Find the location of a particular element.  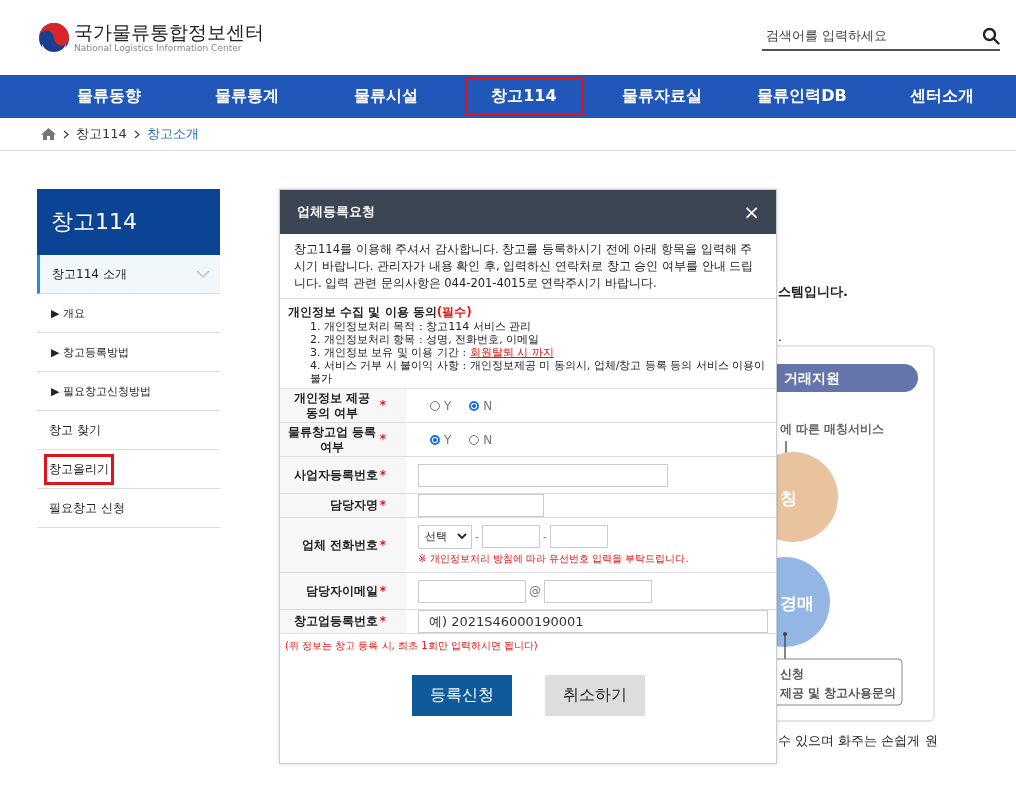

phone-note: ※ 개인정보처리 방침에 따라 유선번호 입력을 부탁드립니다. is located at coordinates (553, 558).